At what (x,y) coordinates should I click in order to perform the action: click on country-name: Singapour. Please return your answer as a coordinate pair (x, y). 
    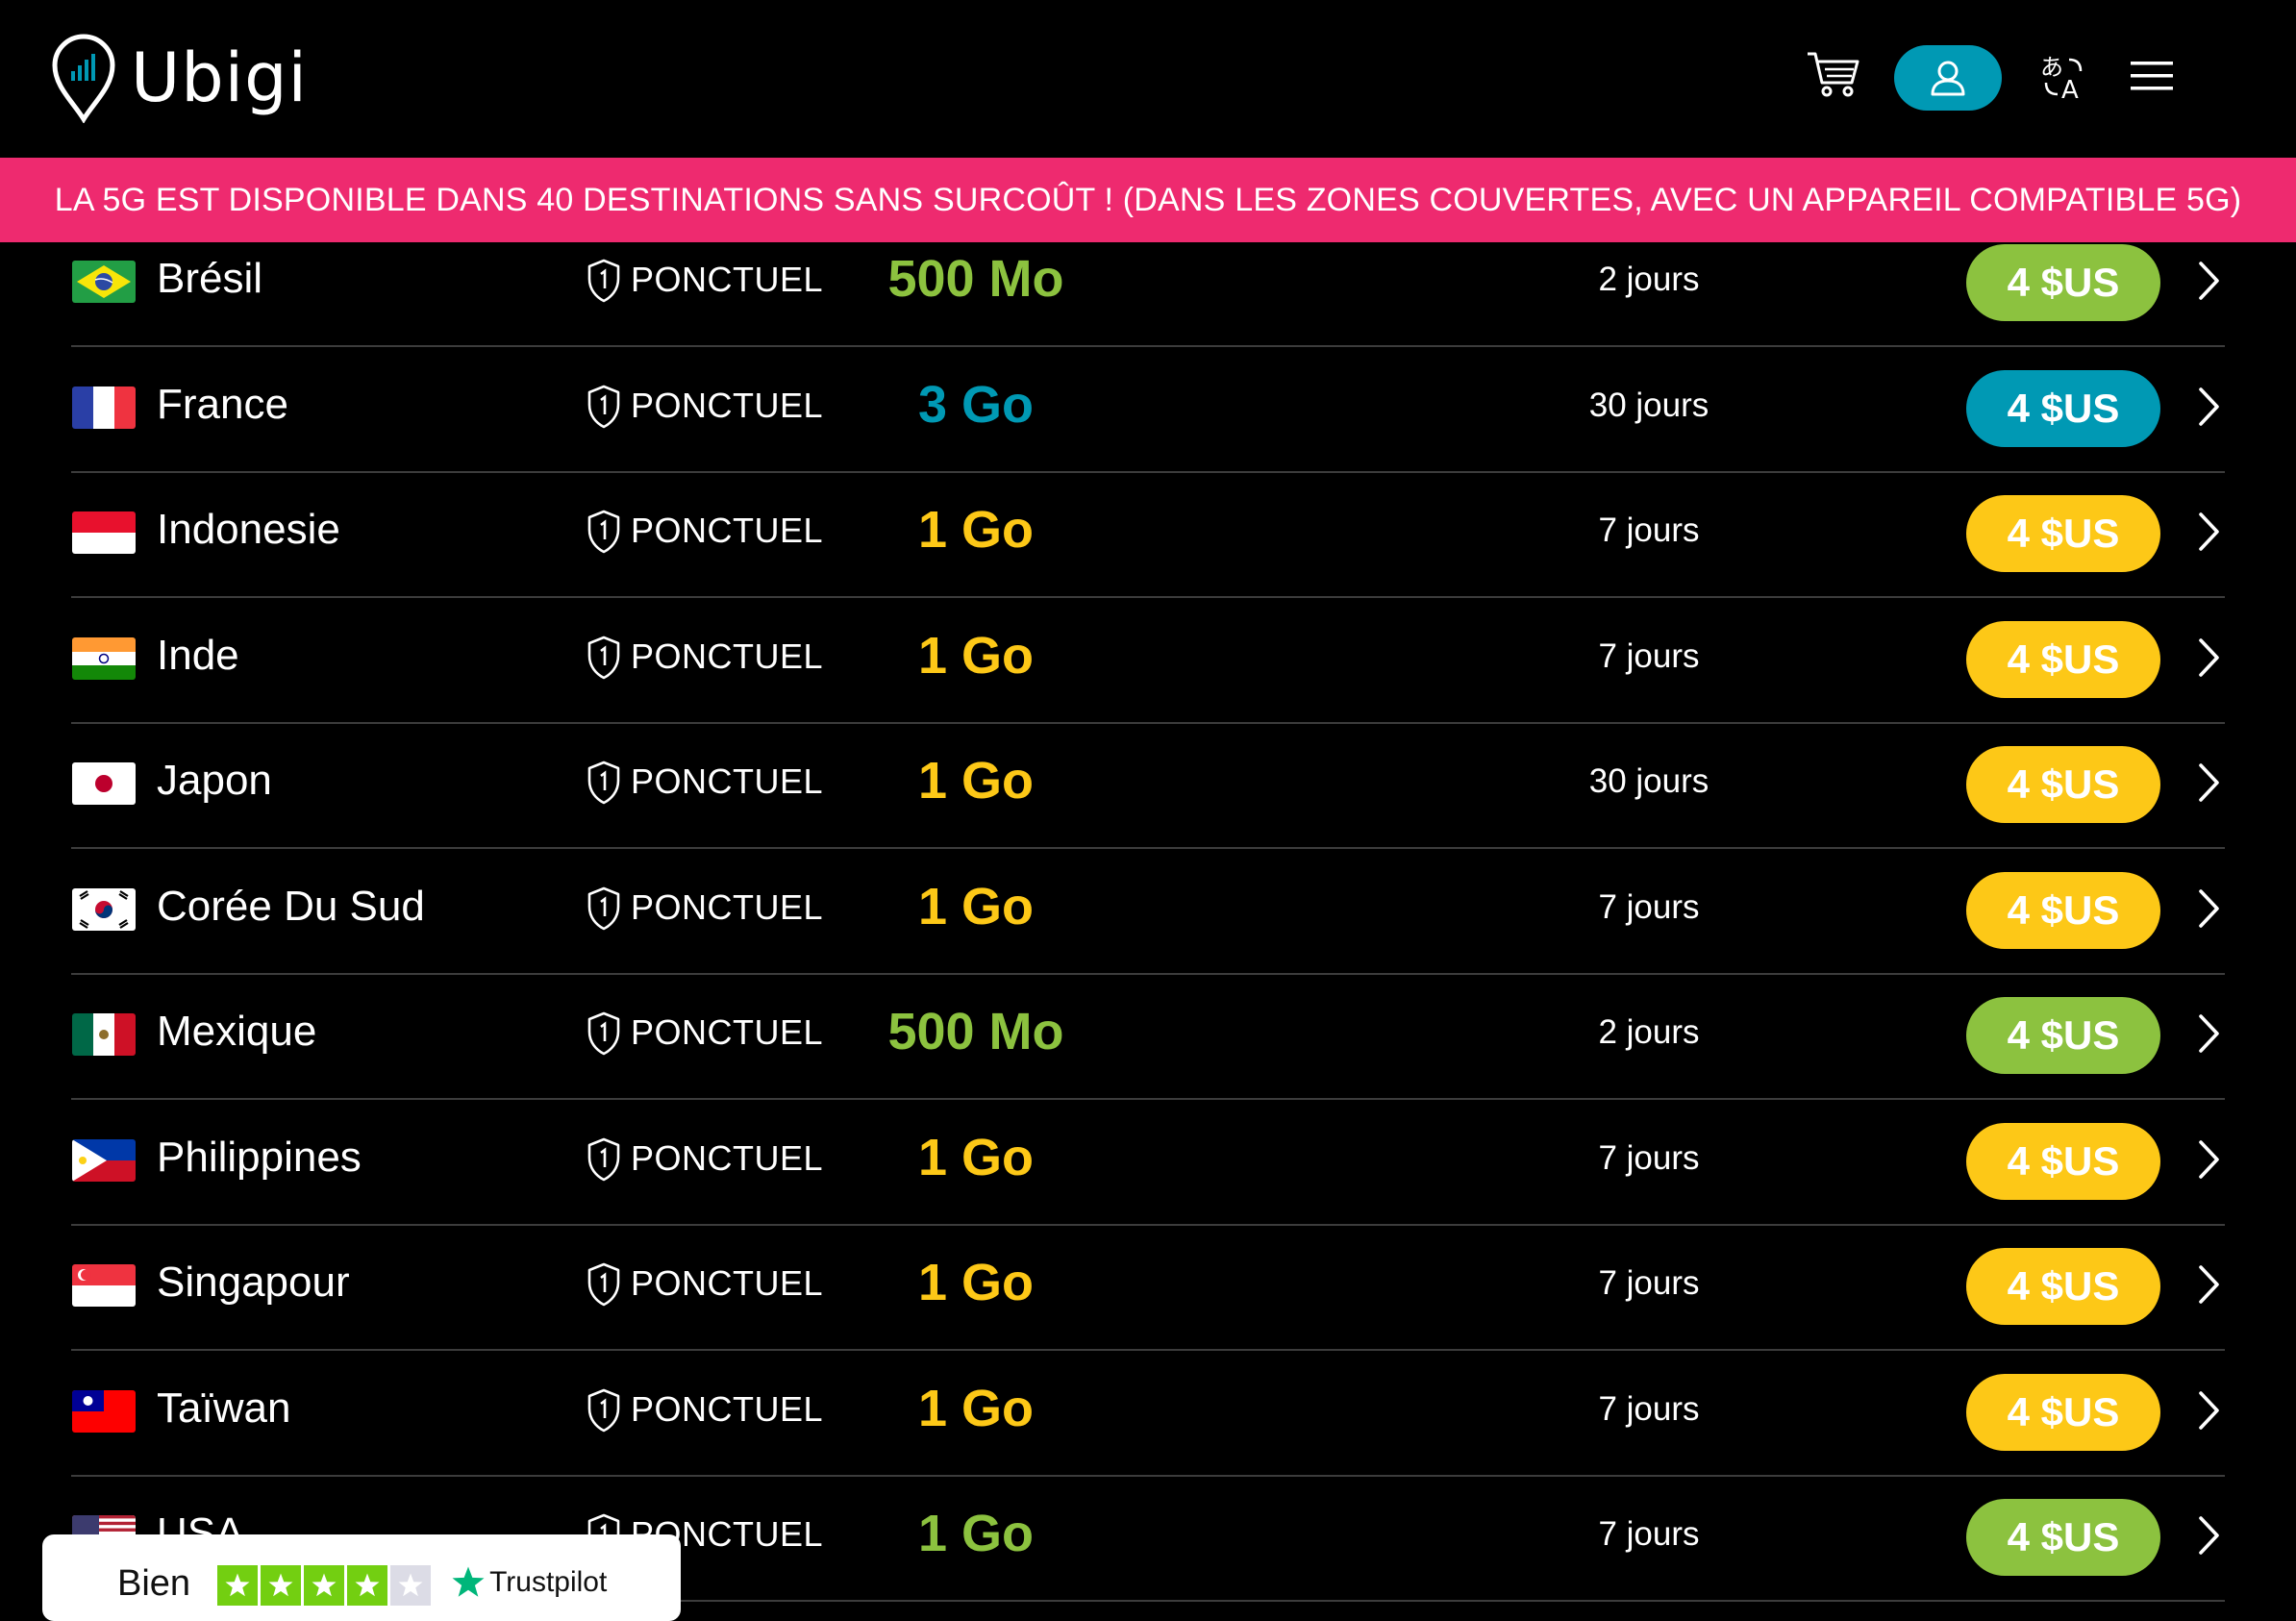
    Looking at the image, I should click on (253, 1282).